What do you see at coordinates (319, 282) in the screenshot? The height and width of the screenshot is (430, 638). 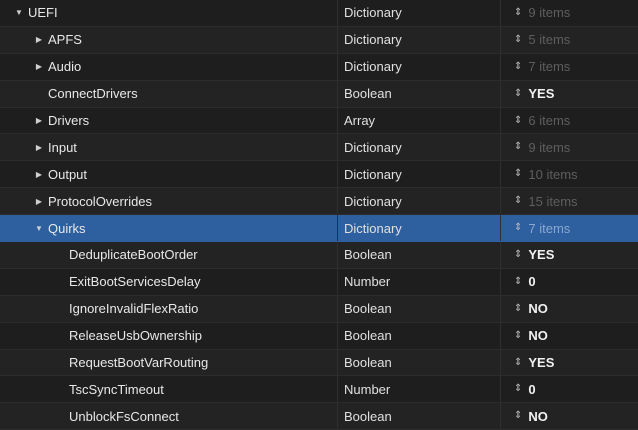 I see `row-exitbootservicesdelay: ExitBootServicesDelay Number ⇕ 0` at bounding box center [319, 282].